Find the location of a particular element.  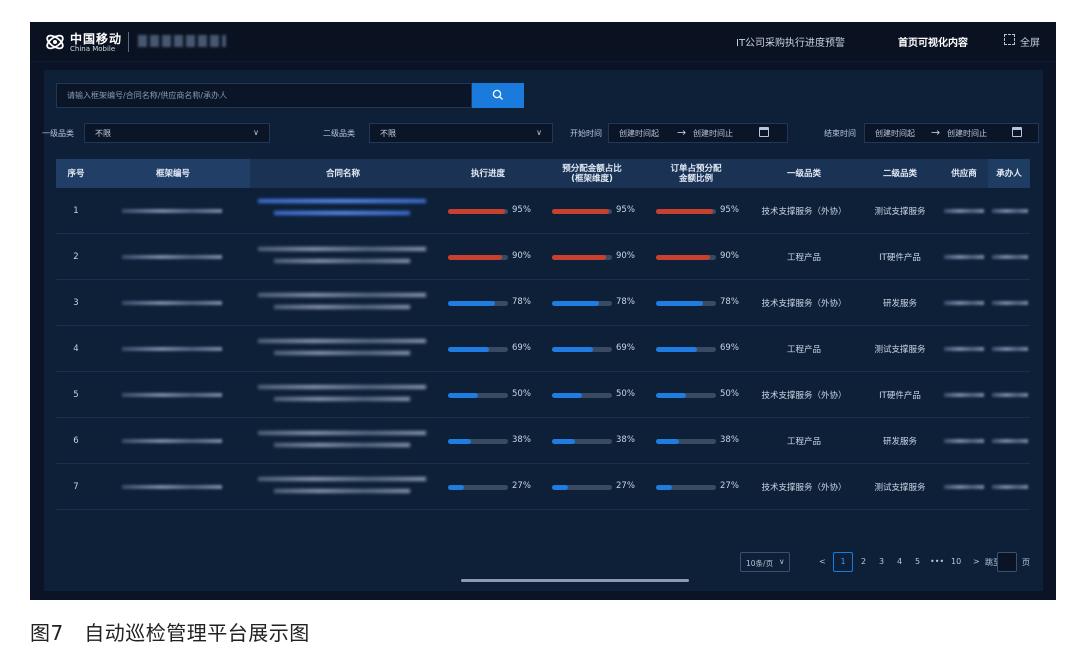

prealloc-progress-bar: 50% is located at coordinates (596, 395).